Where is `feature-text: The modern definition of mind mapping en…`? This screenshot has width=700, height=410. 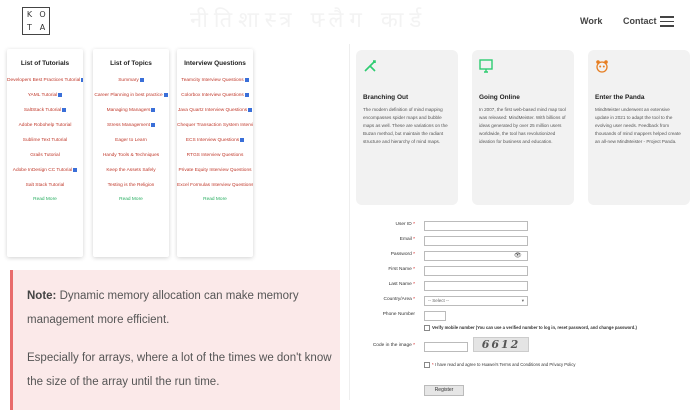 feature-text: The modern definition of mind mapping en… is located at coordinates (405, 125).